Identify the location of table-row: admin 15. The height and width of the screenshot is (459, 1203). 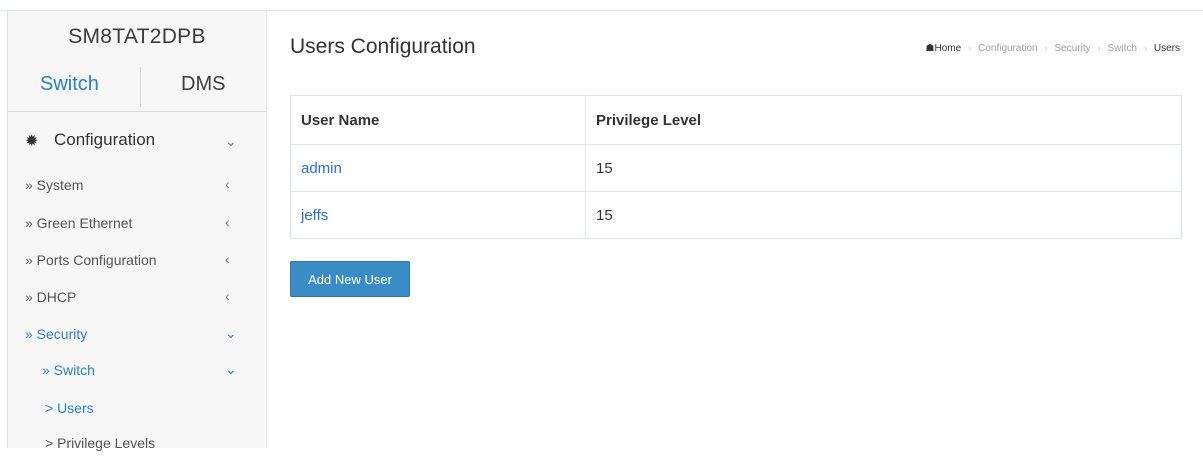
(736, 168).